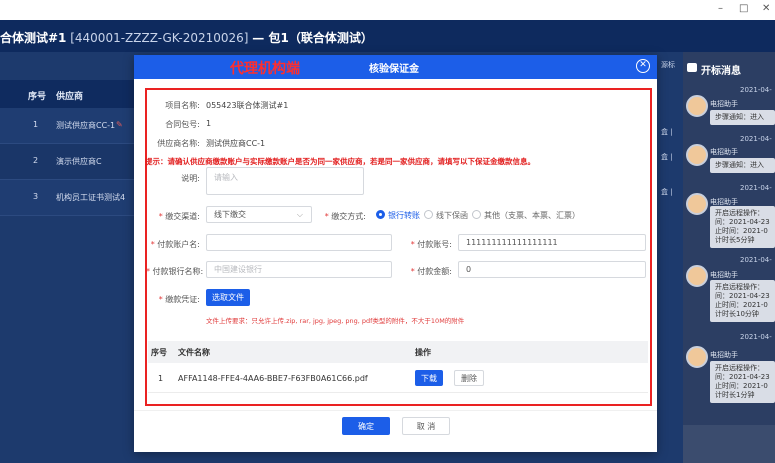 The image size is (775, 463). I want to click on table-row: 1 测试供应商CC-1 ✎, so click(67, 126).